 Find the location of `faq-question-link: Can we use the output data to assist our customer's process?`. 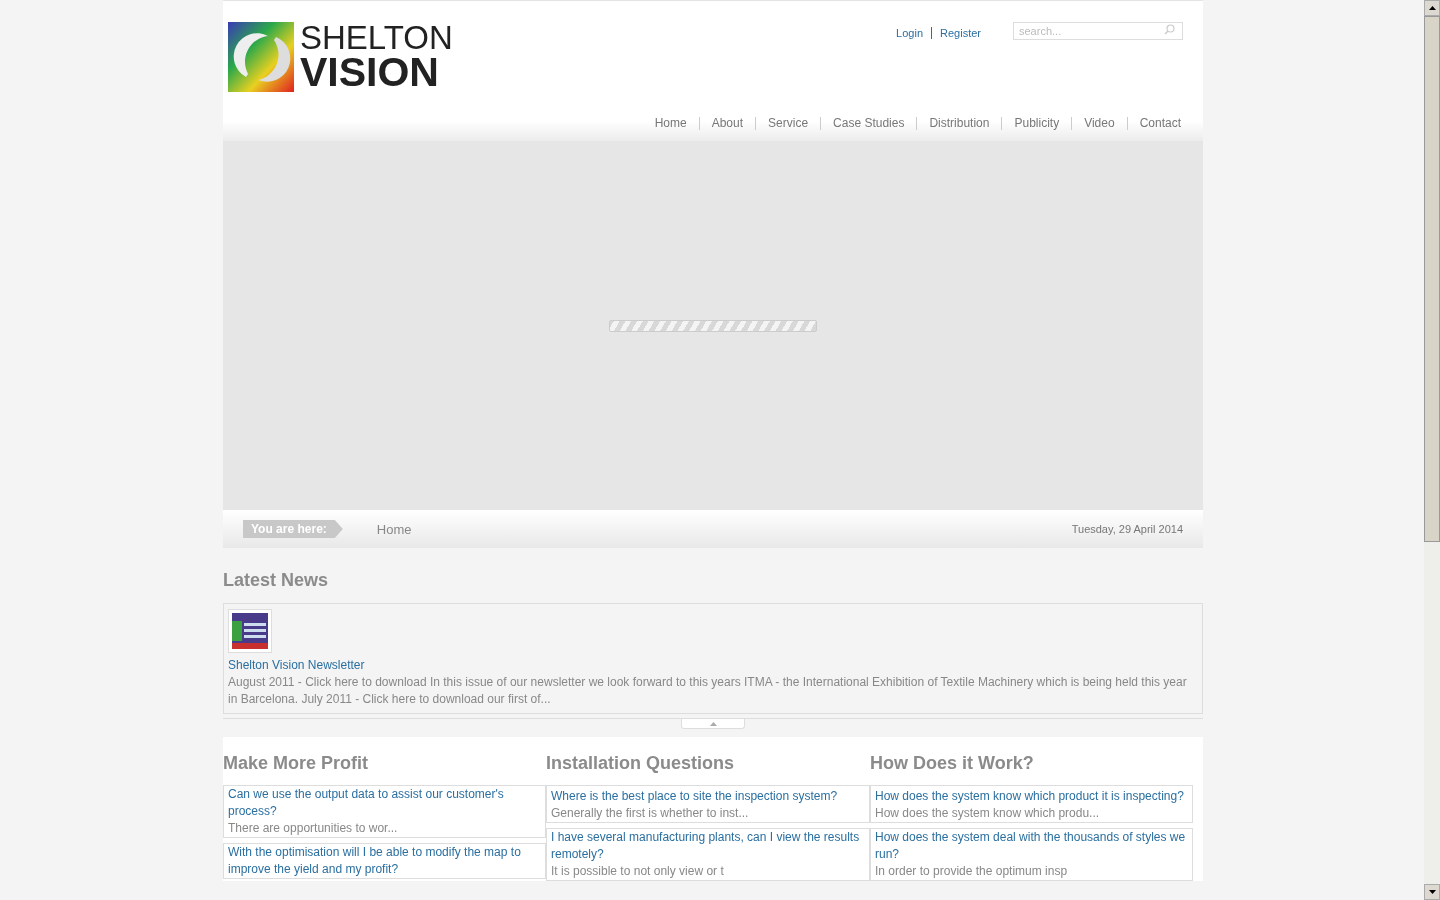

faq-question-link: Can we use the output data to assist our customer's process? is located at coordinates (384, 803).